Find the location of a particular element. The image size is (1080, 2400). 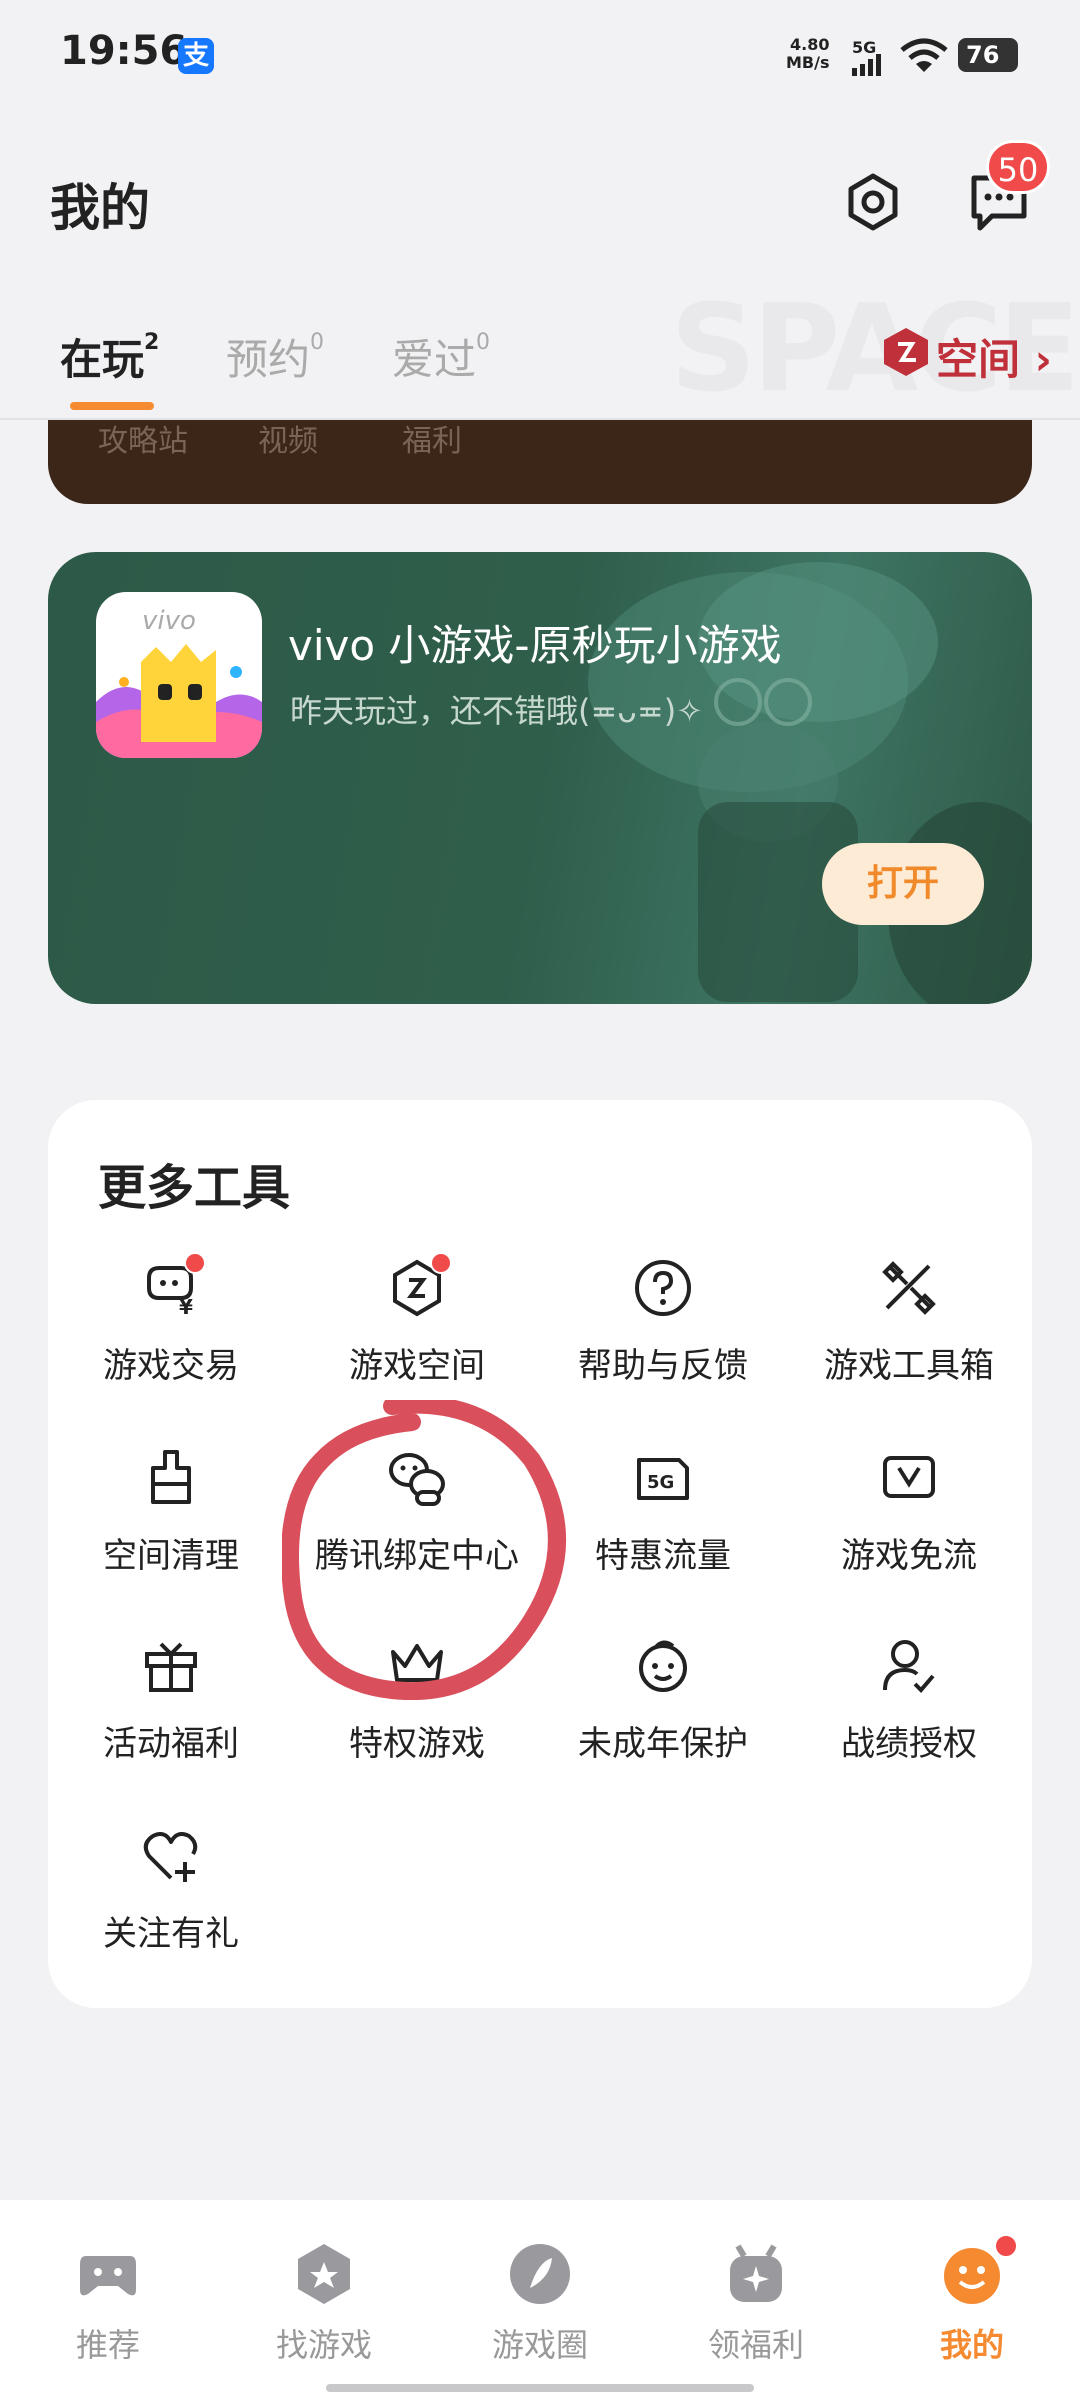

more-tools-title: 更多工具 is located at coordinates (194, 1188).